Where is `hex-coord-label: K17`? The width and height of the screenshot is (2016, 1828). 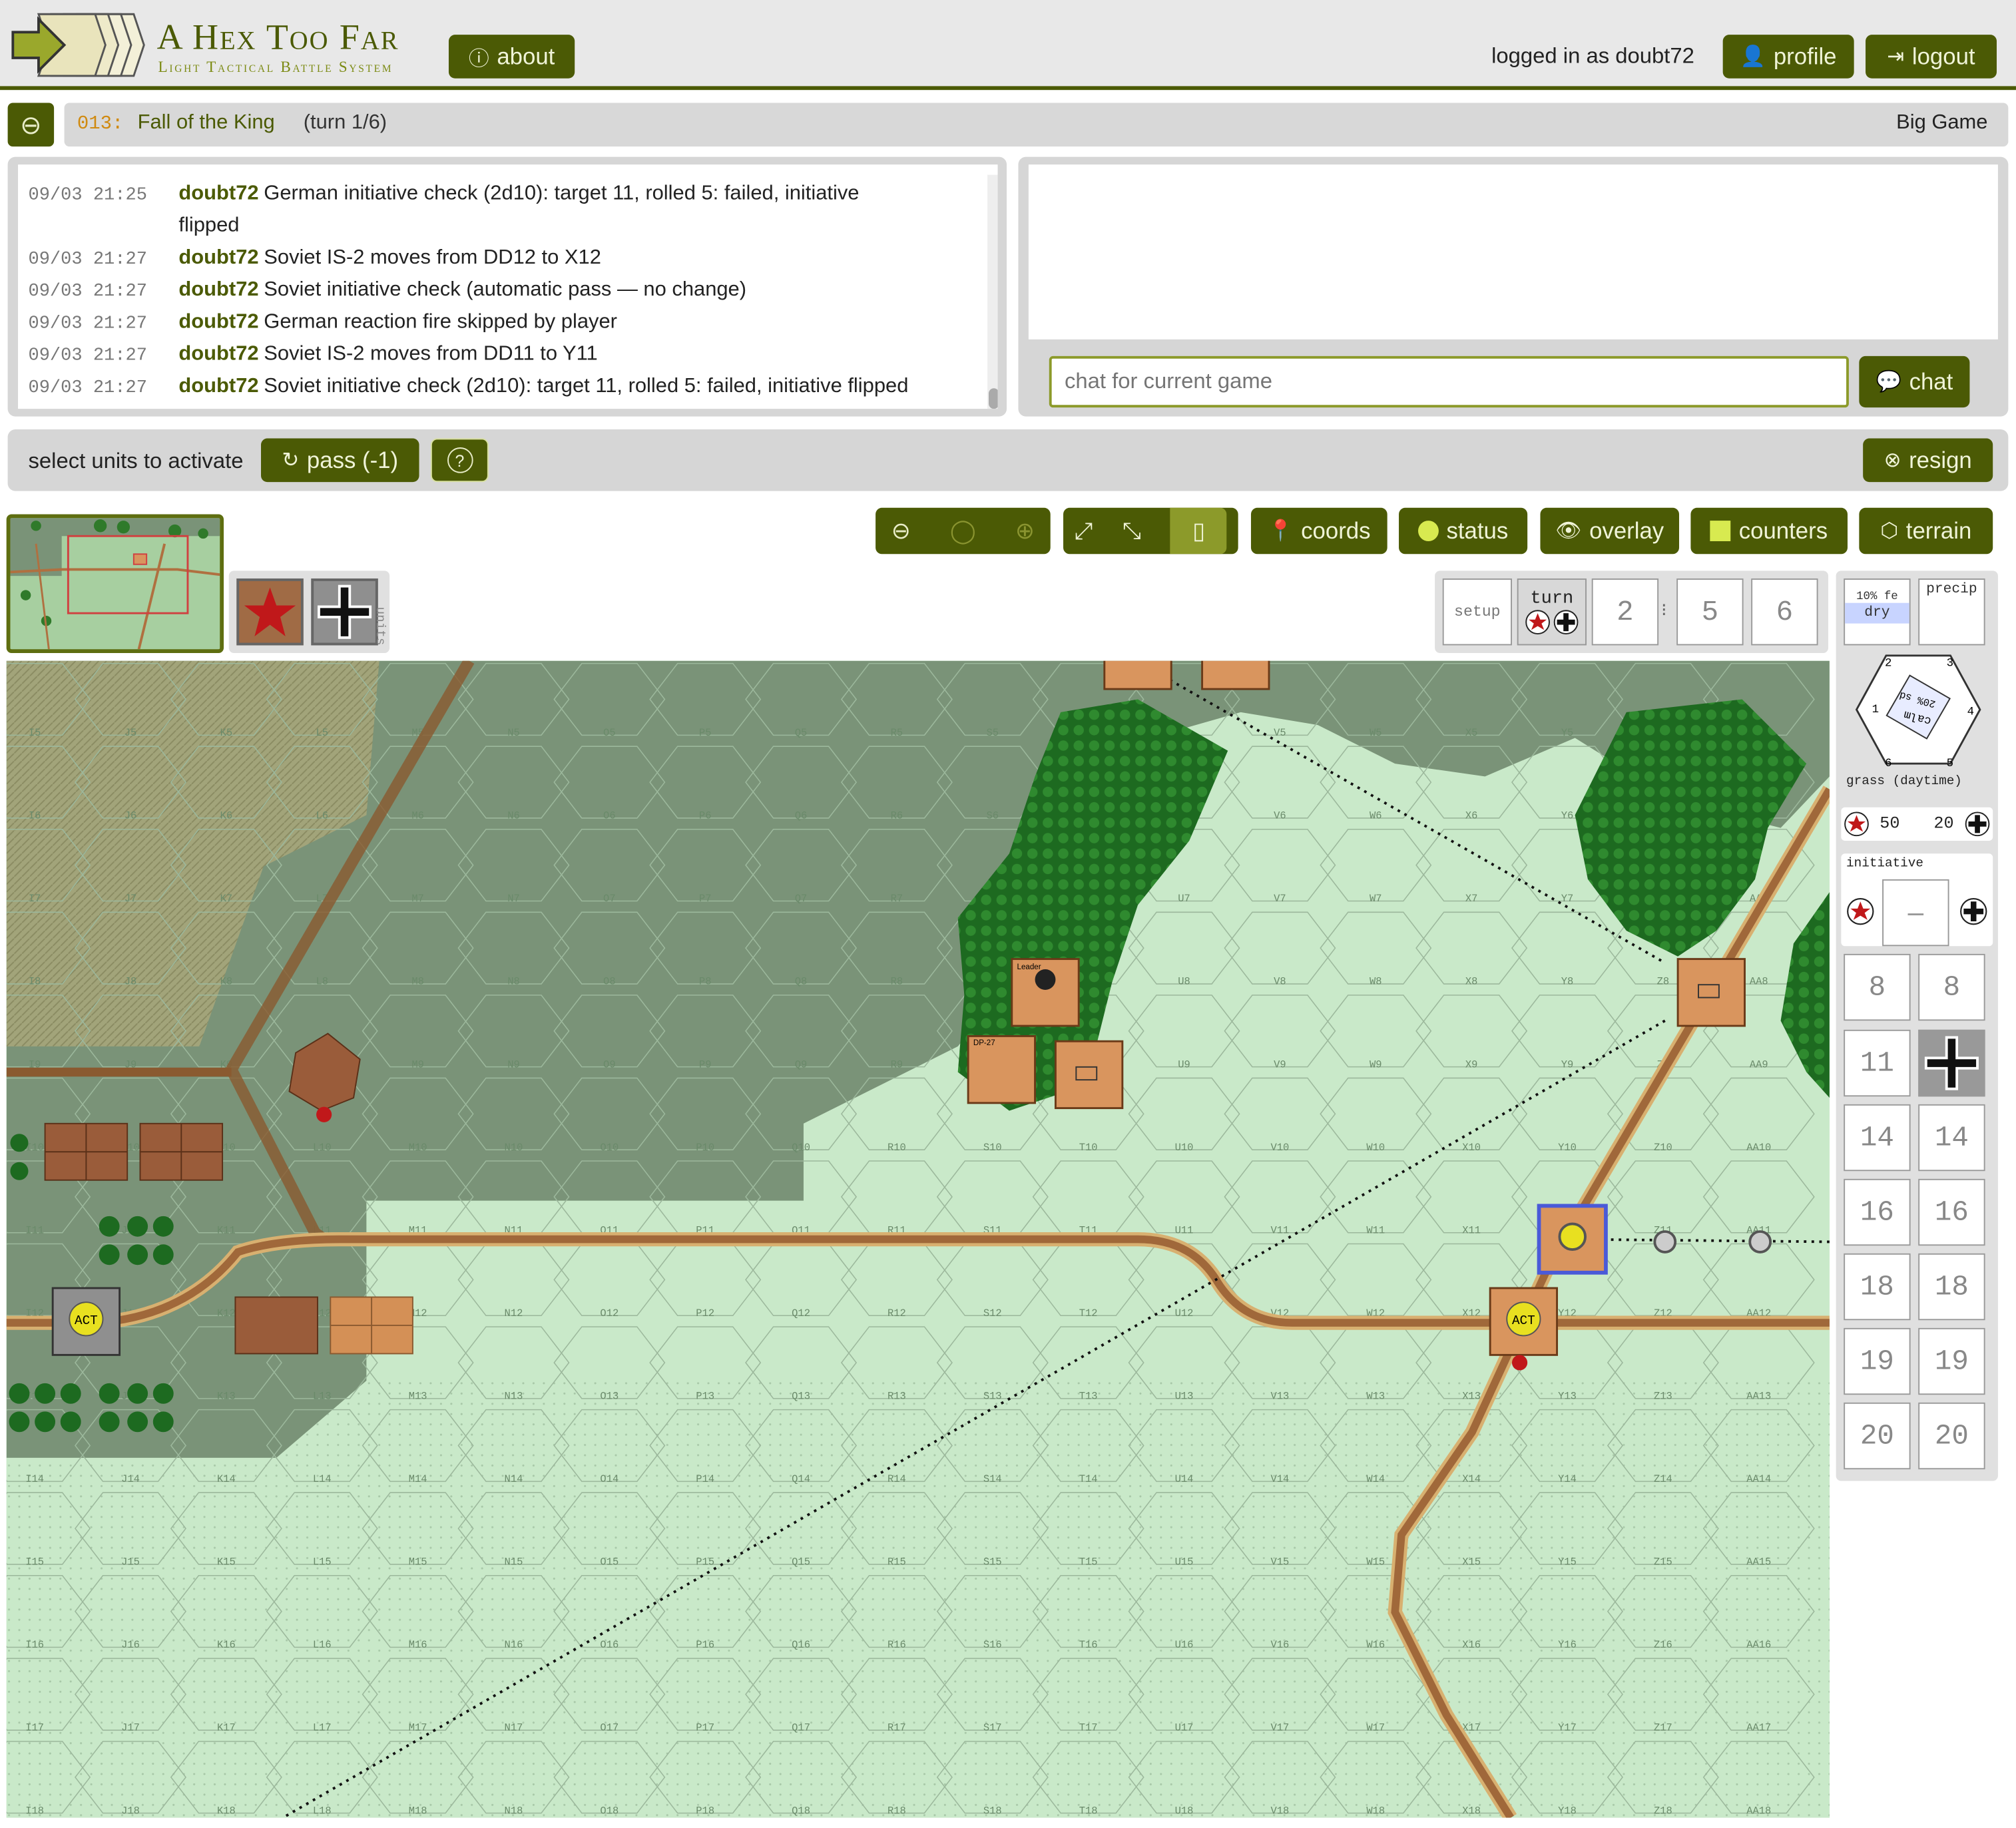
hex-coord-label: K17 is located at coordinates (226, 1728).